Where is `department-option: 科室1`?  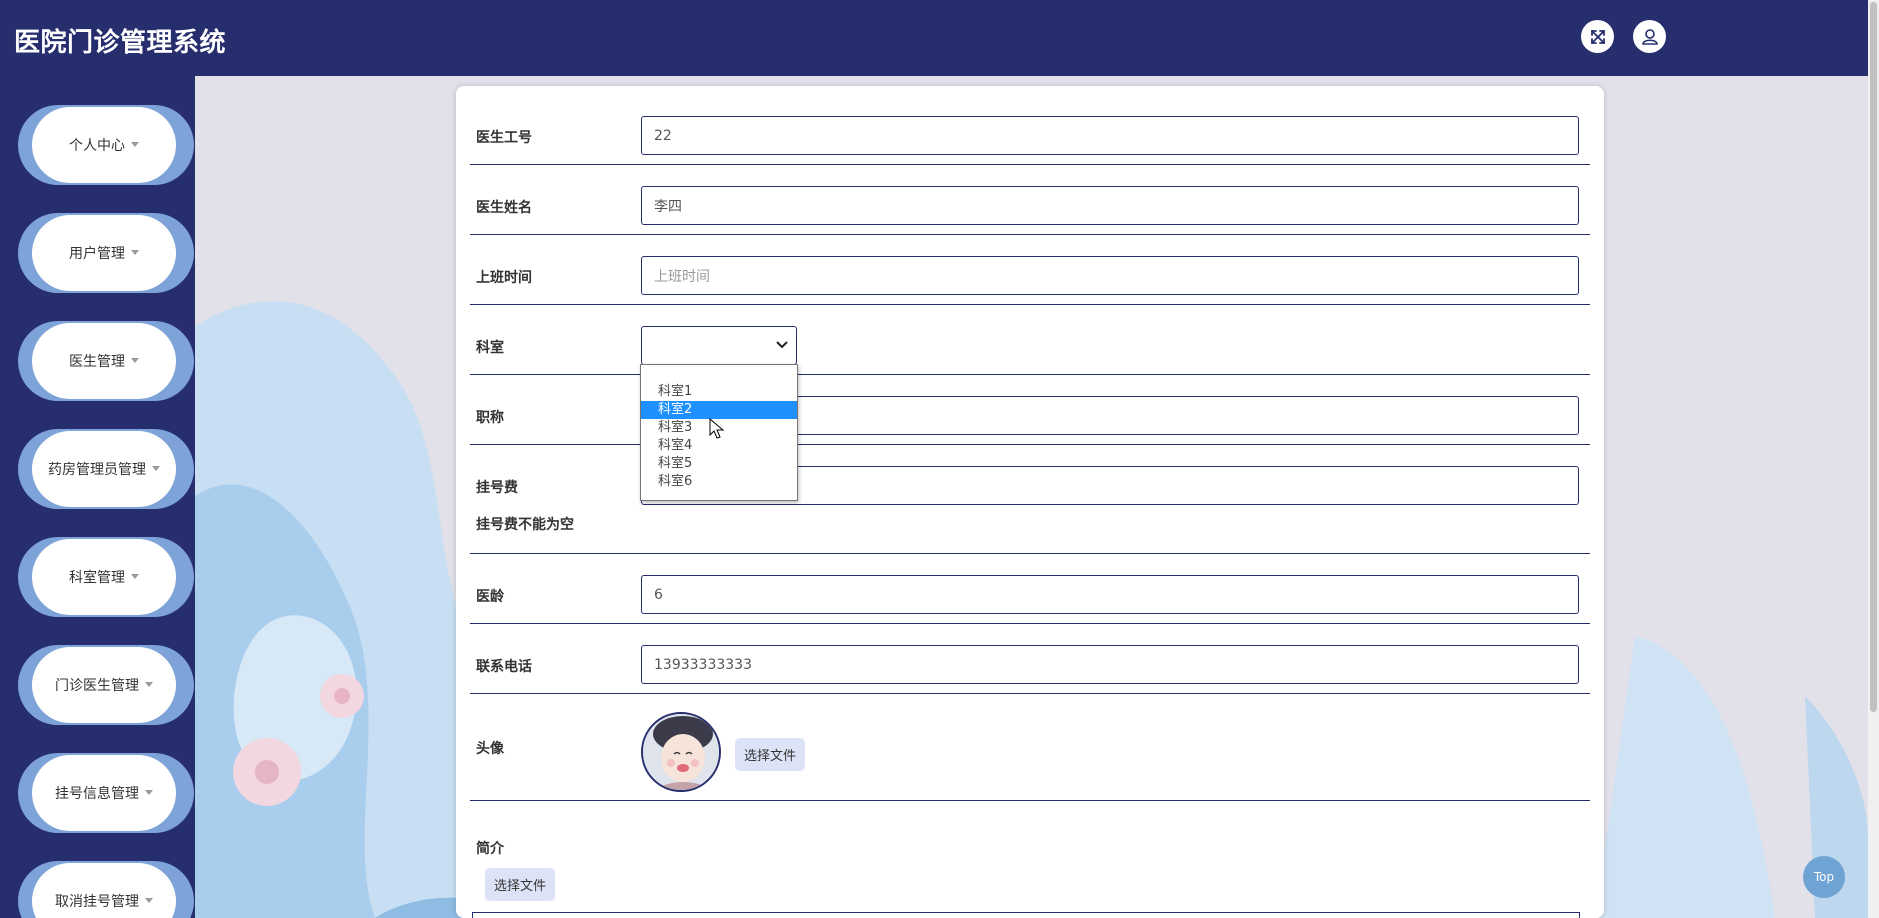
department-option: 科室1 is located at coordinates (719, 392).